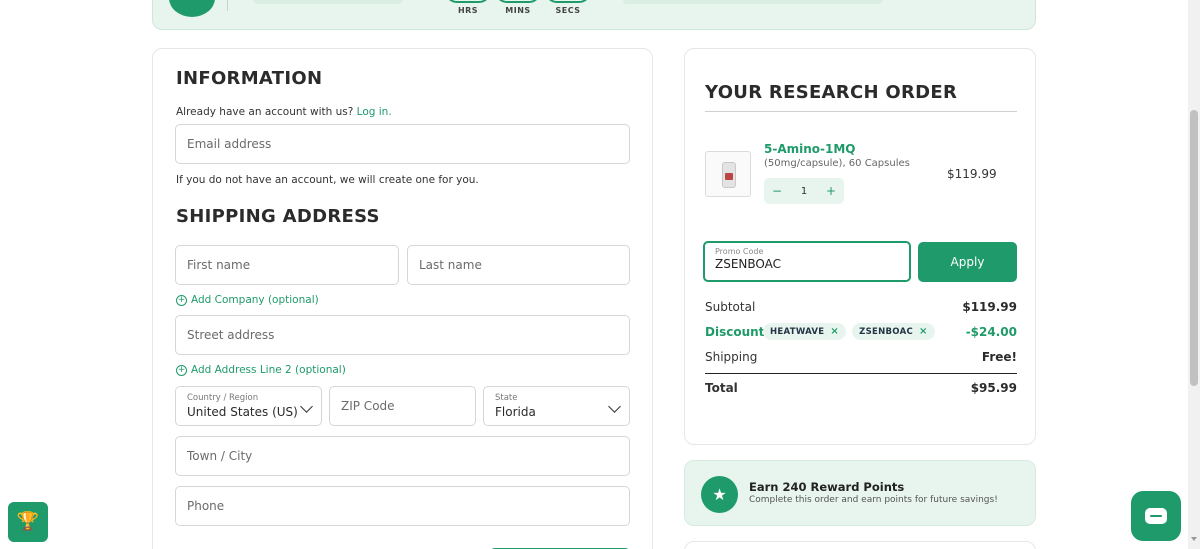 Image resolution: width=1200 pixels, height=549 pixels. What do you see at coordinates (515, 412) in the screenshot?
I see `state-value: Florida` at bounding box center [515, 412].